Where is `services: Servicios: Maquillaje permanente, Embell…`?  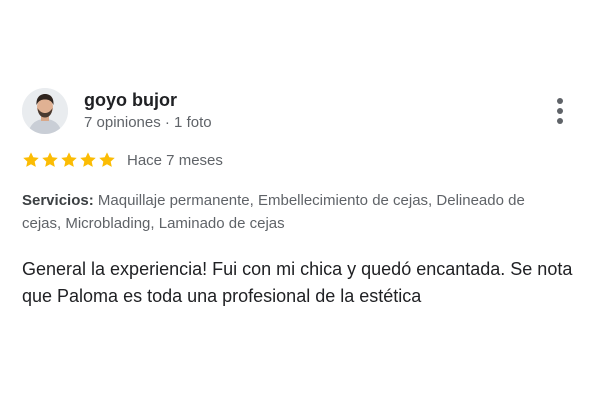
services: Servicios: Maquillaje permanente, Embell… is located at coordinates (292, 212).